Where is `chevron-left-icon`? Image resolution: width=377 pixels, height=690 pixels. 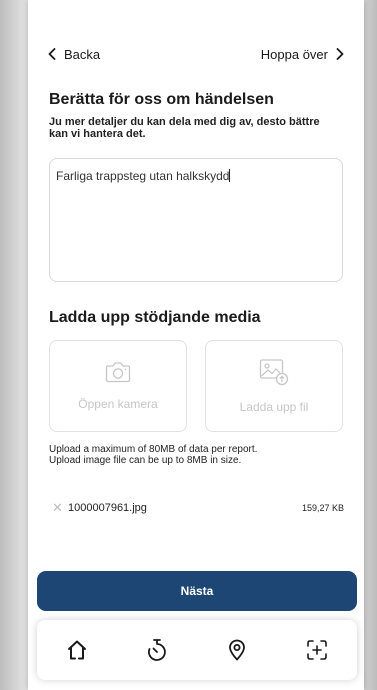 chevron-left-icon is located at coordinates (52, 54).